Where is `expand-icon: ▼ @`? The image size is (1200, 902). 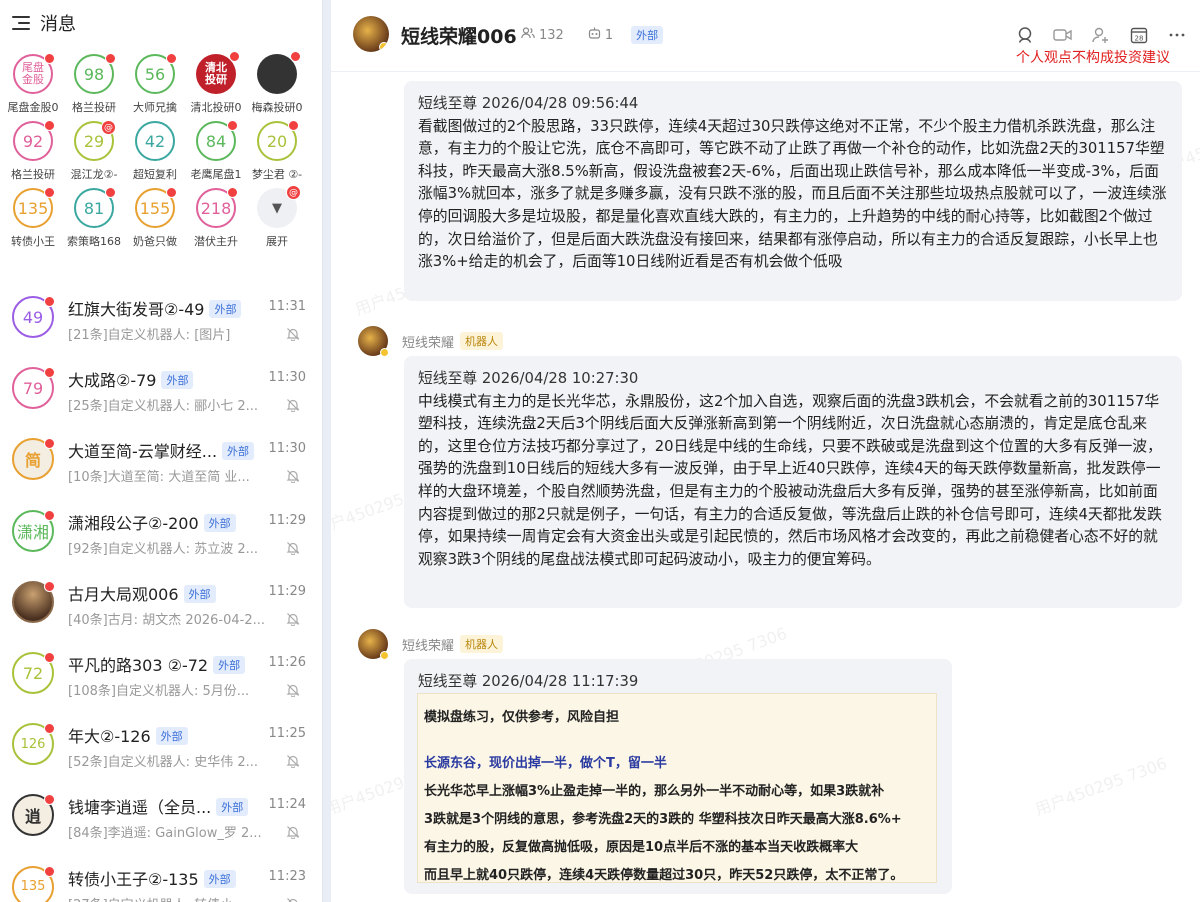 expand-icon: ▼ @ is located at coordinates (279, 206).